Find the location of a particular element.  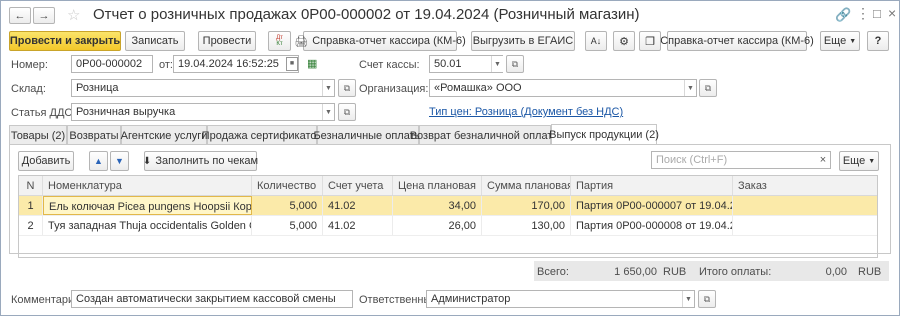

col-nomenclature: Номенклатура is located at coordinates (147, 185).